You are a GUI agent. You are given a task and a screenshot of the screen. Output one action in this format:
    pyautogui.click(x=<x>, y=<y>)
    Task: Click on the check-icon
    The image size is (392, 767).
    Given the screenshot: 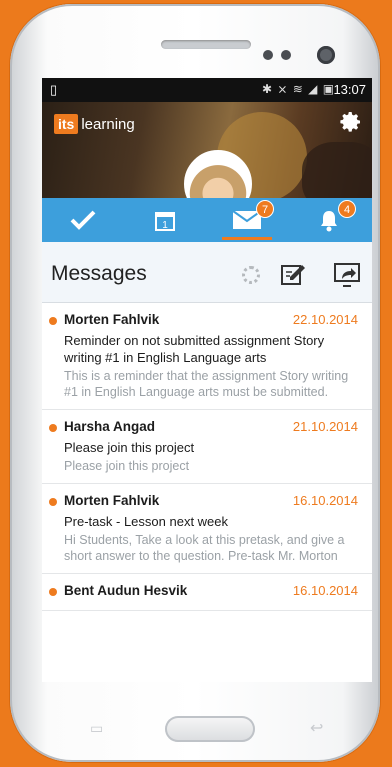 What is the action you would take?
    pyautogui.click(x=83, y=220)
    